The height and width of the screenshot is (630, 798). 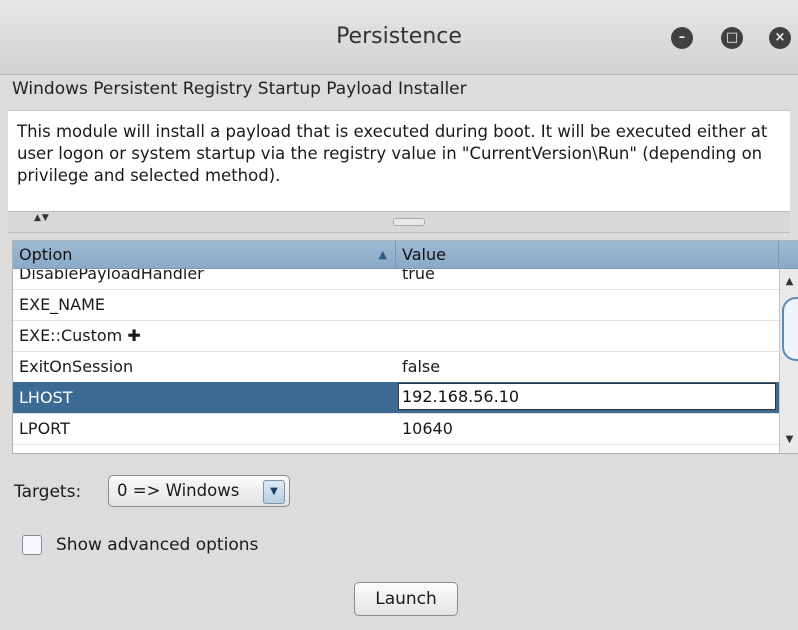 What do you see at coordinates (587, 254) in the screenshot?
I see `column-header-value: Value` at bounding box center [587, 254].